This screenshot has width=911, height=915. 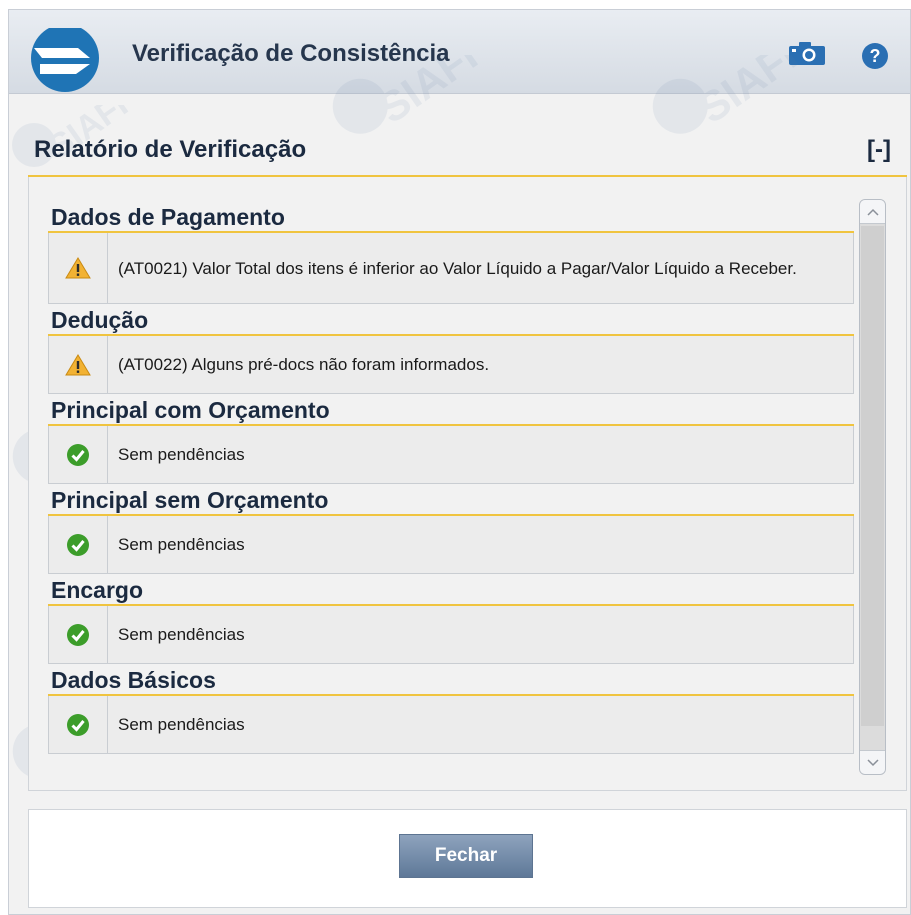 I want to click on group-title: Dedução, so click(x=451, y=320).